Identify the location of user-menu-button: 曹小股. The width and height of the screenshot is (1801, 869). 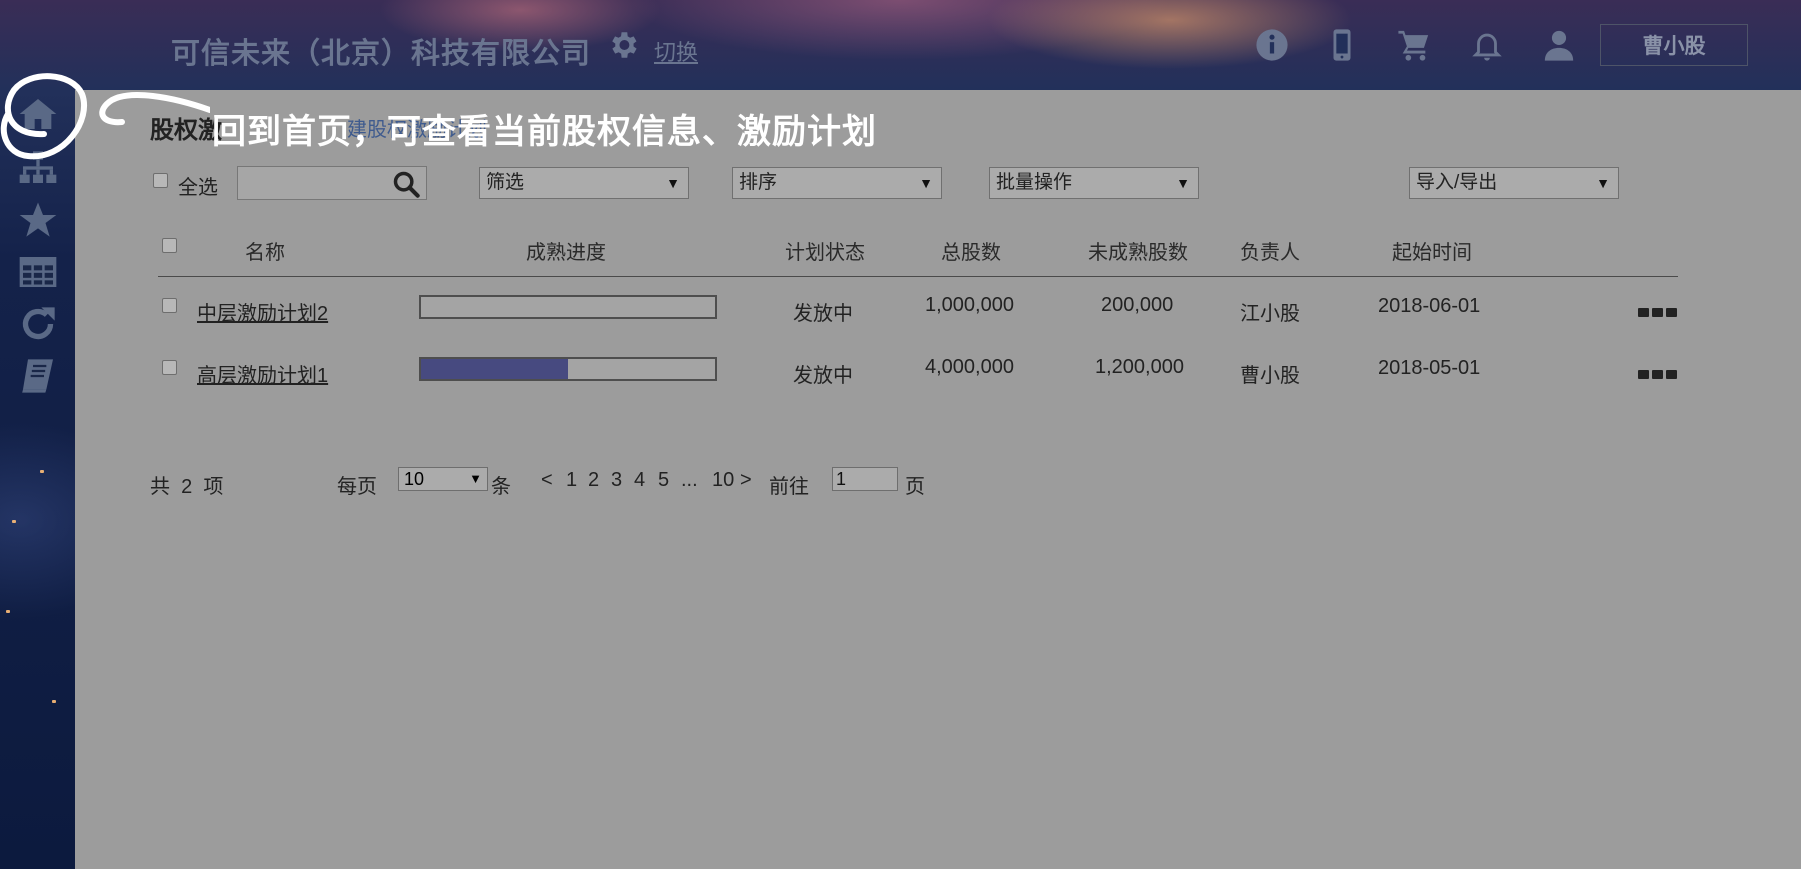
(1674, 45).